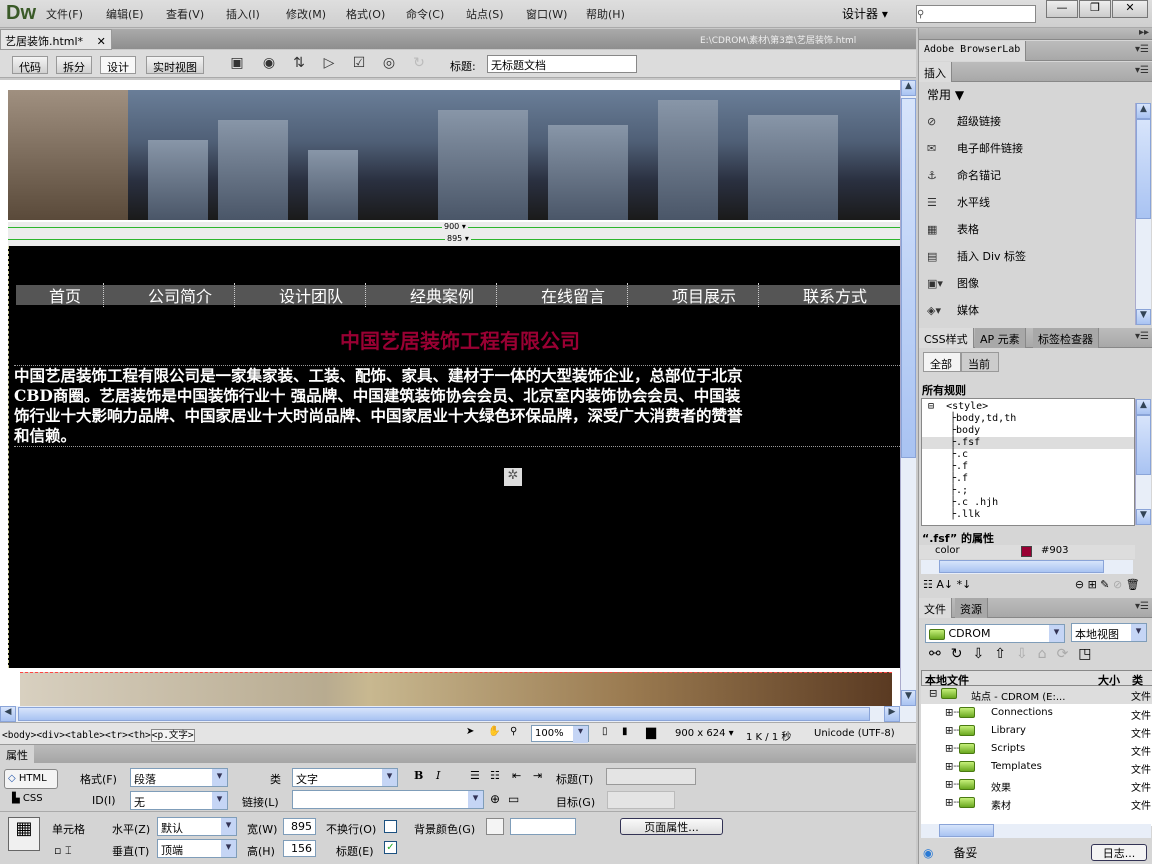 The width and height of the screenshot is (1152, 864). Describe the element at coordinates (1035, 51) in the screenshot. I see `browserlab-panel-header: Adobe BrowserLab ▾☰` at that location.